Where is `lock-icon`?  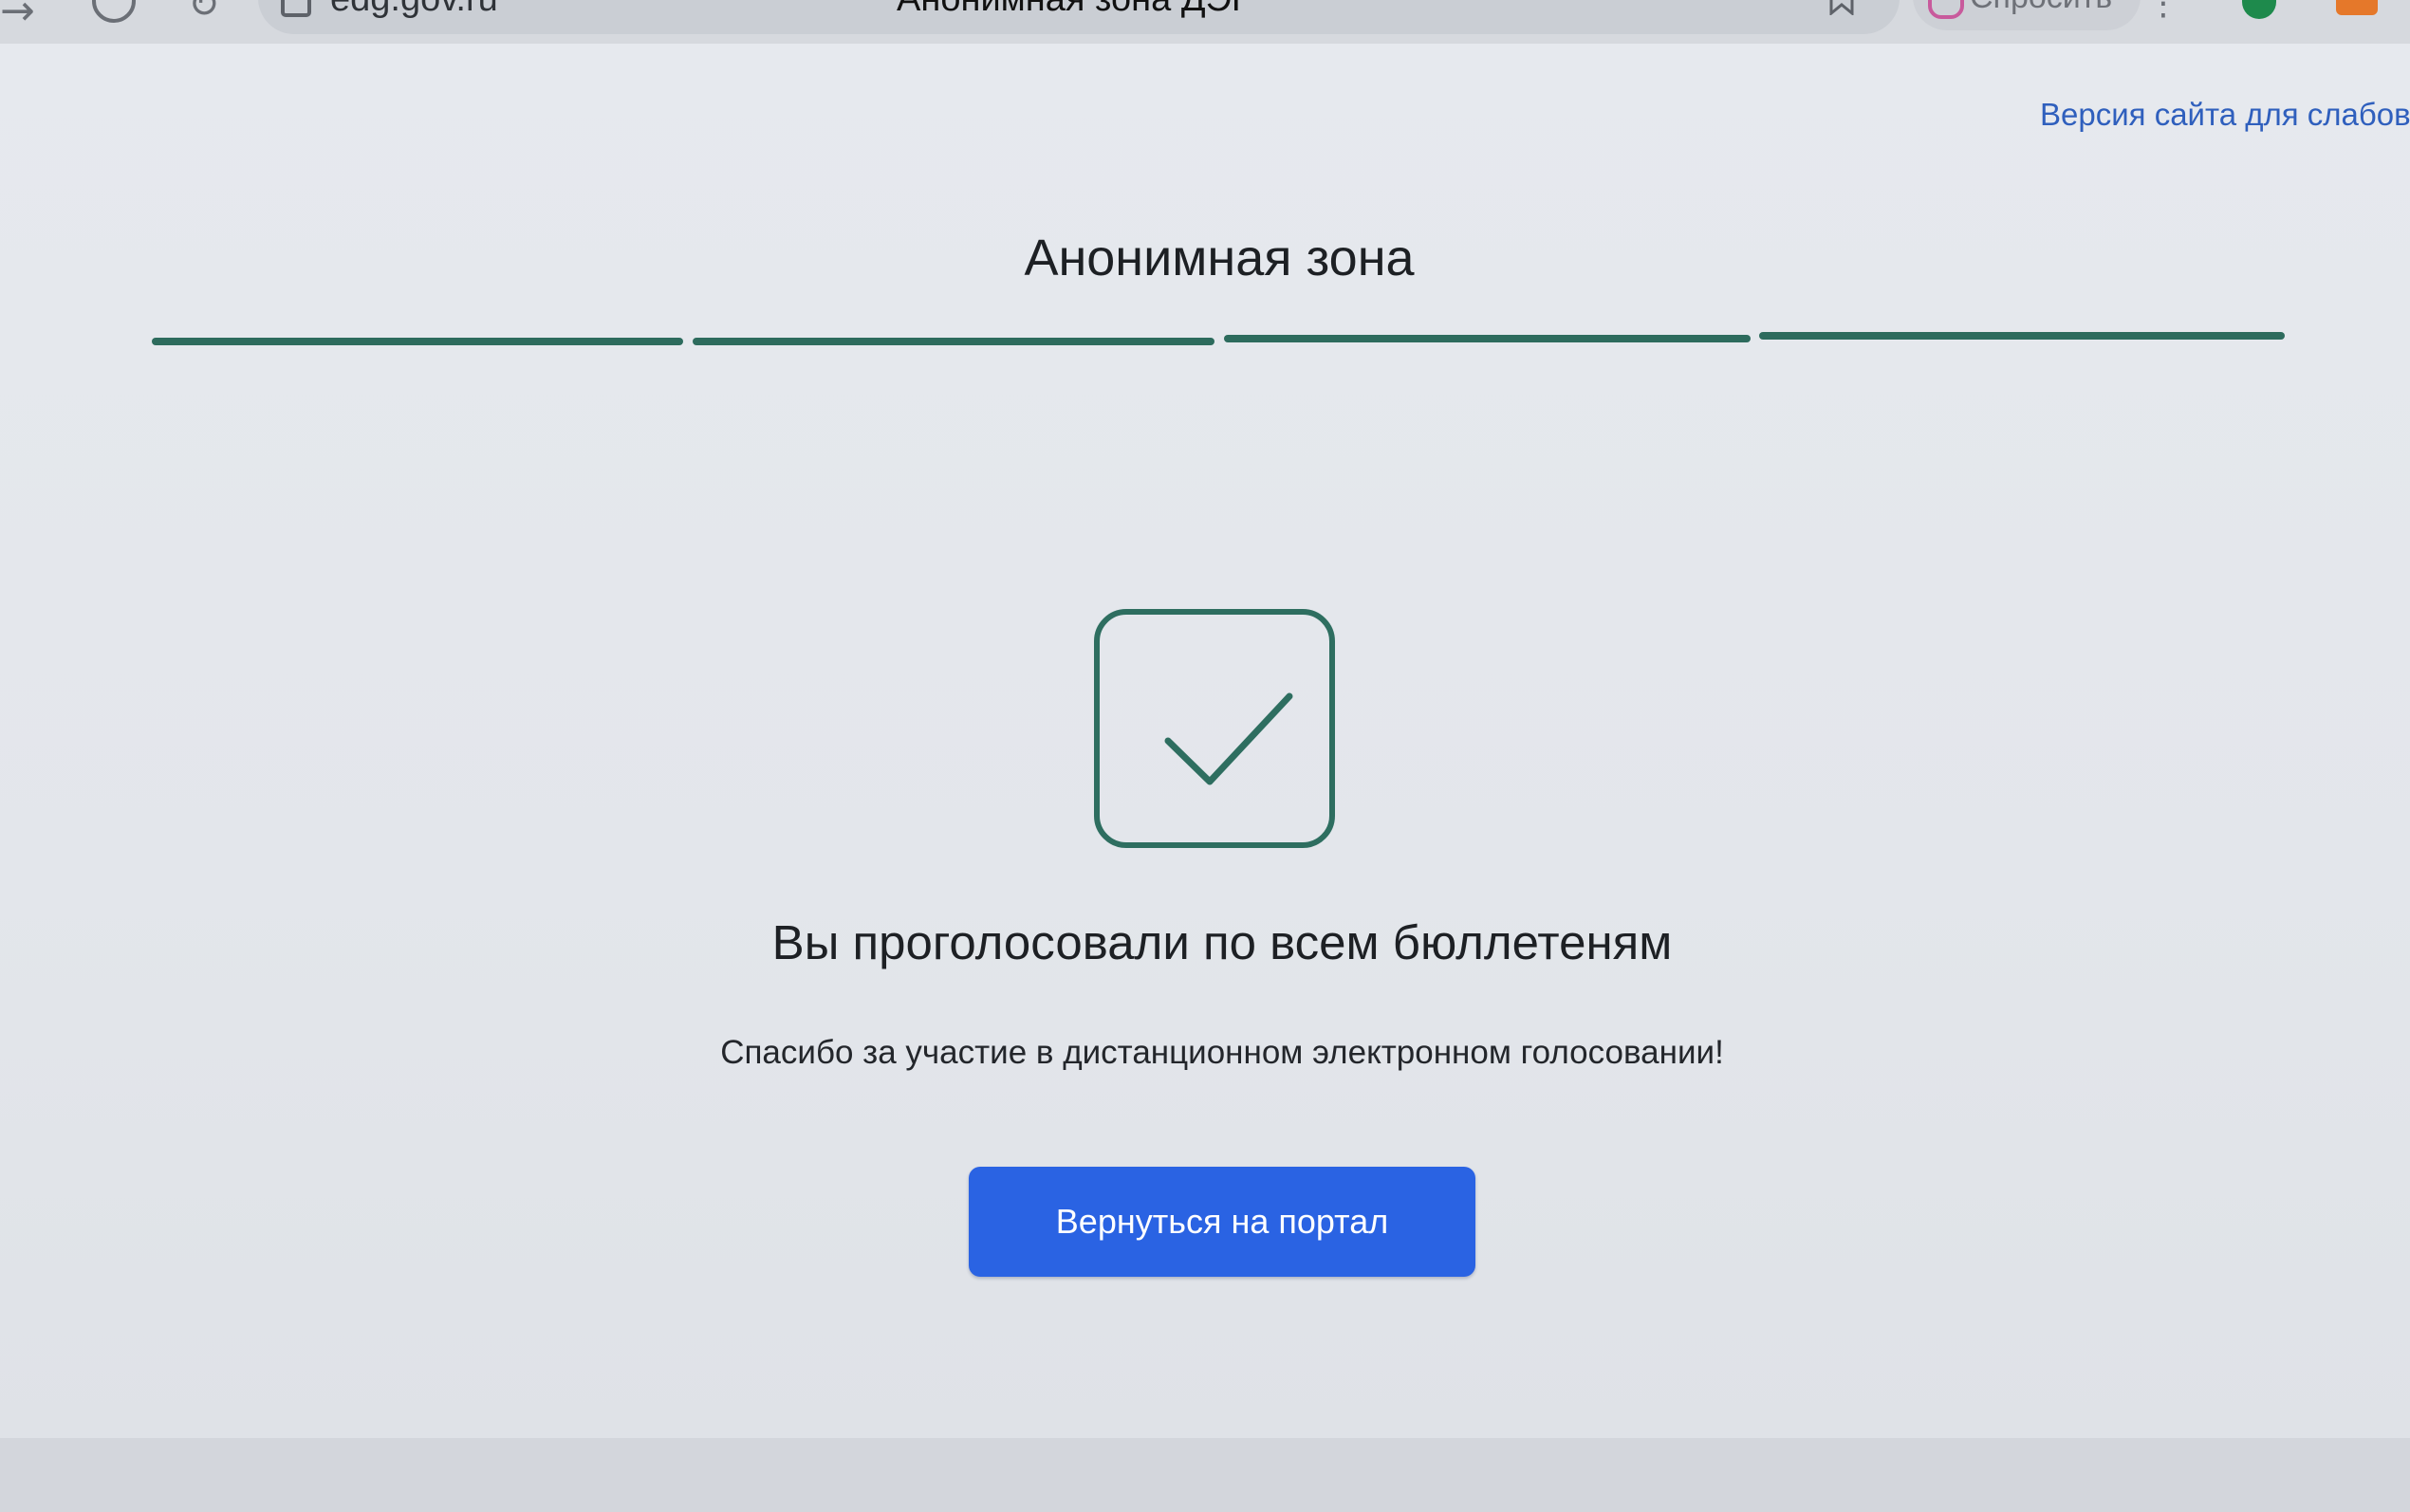 lock-icon is located at coordinates (296, 8).